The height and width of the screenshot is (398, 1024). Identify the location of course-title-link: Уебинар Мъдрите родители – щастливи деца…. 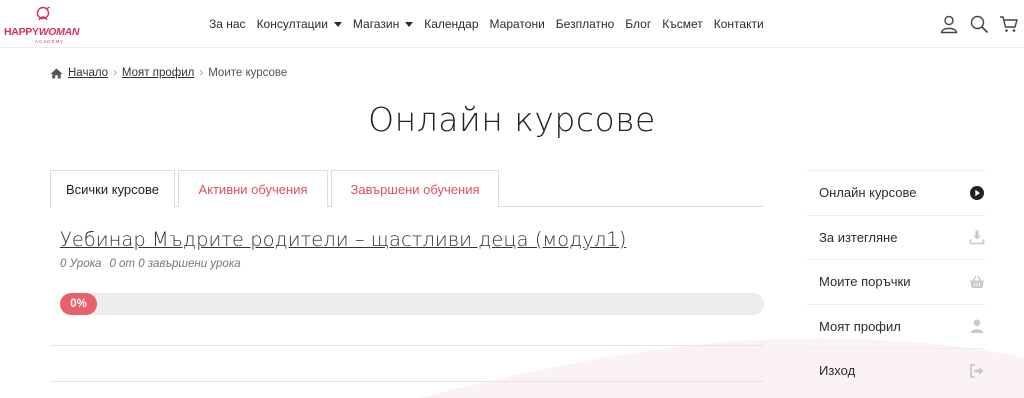
(343, 239).